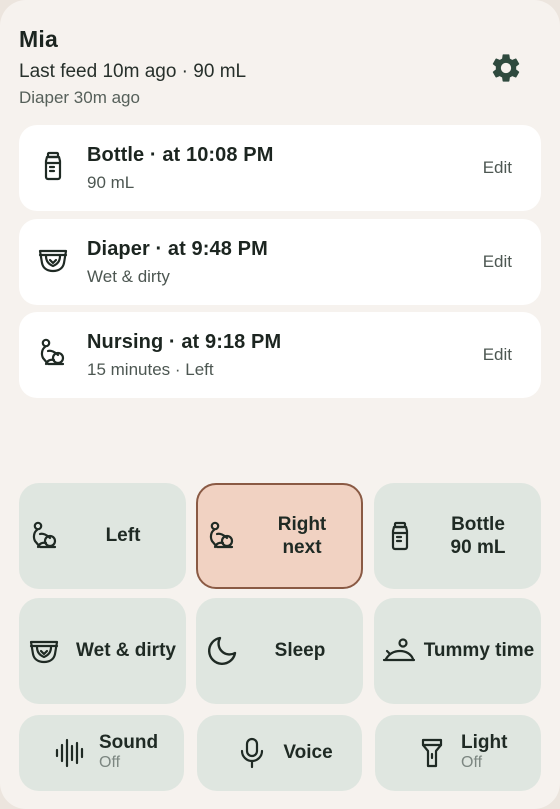 The width and height of the screenshot is (560, 809). Describe the element at coordinates (478, 536) in the screenshot. I see `button-label: Bottle 90 mL` at that location.